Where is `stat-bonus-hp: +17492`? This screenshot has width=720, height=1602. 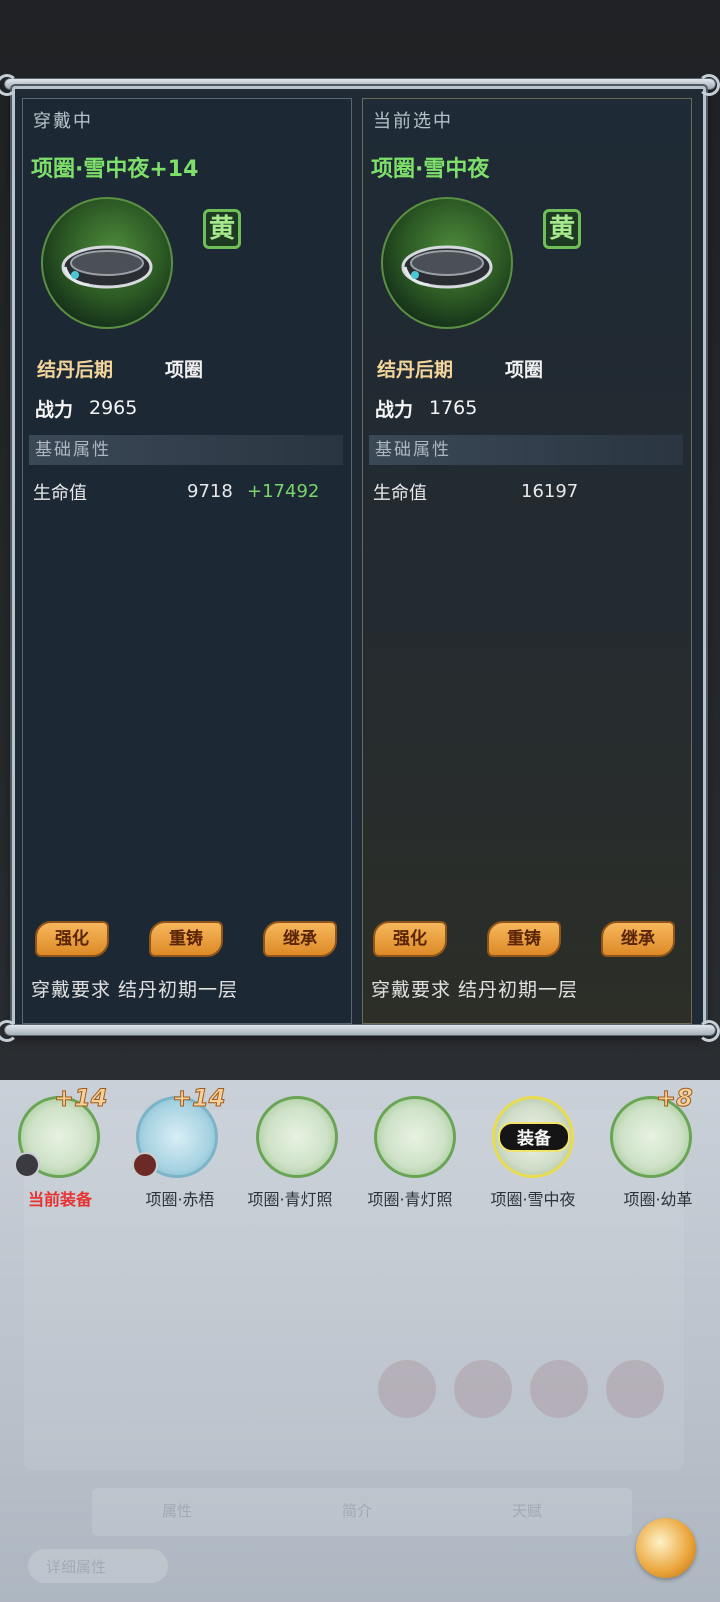
stat-bonus-hp: +17492 is located at coordinates (283, 491).